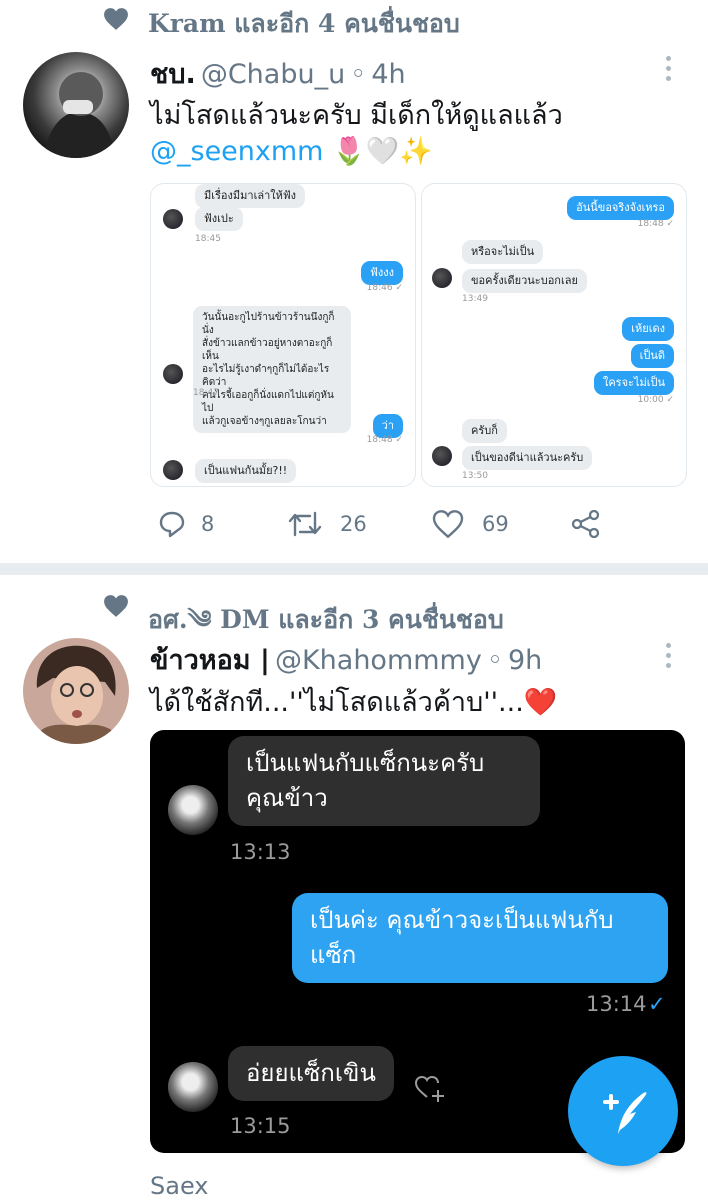  I want to click on compose-button, so click(623, 1111).